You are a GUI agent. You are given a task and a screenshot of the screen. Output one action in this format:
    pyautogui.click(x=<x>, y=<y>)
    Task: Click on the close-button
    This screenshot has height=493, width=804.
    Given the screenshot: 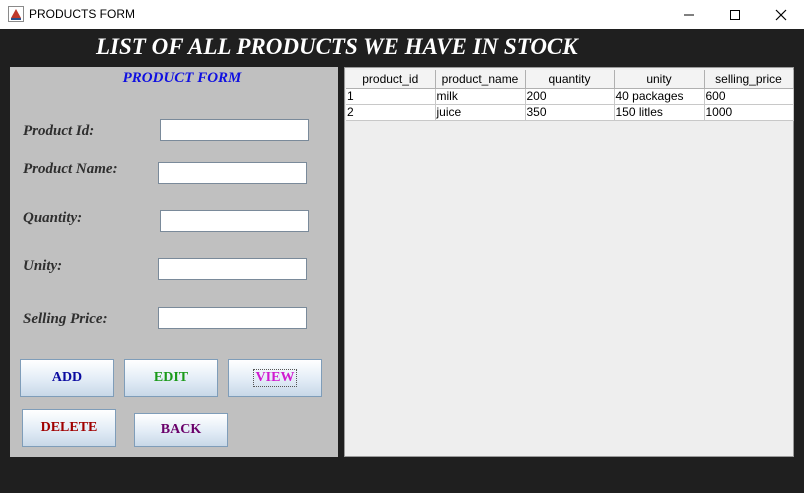 What is the action you would take?
    pyautogui.click(x=781, y=14)
    